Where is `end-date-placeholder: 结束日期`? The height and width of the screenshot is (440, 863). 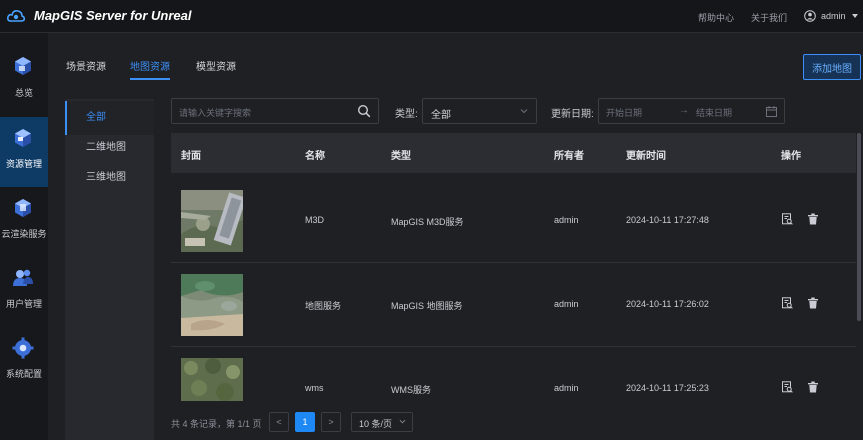
end-date-placeholder: 结束日期 is located at coordinates (714, 112).